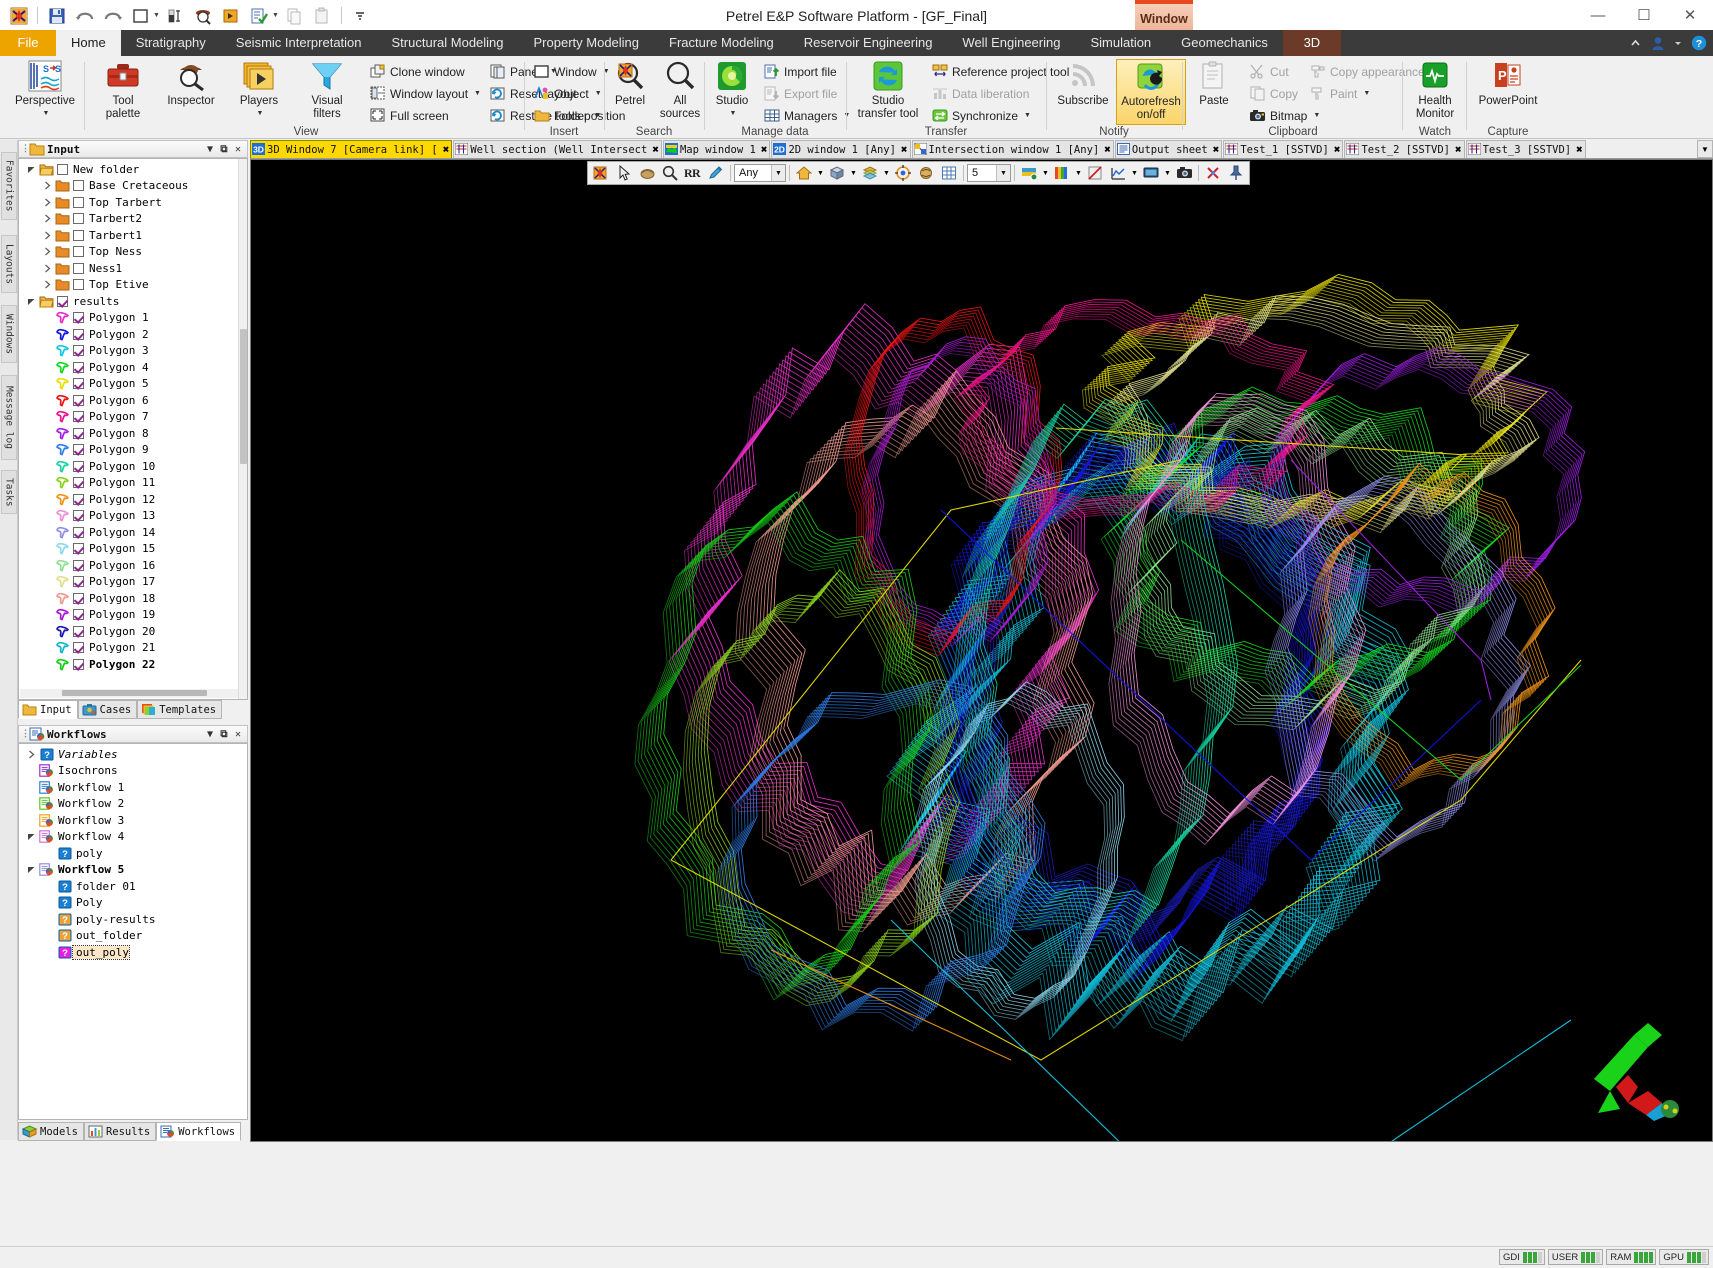 The image size is (1713, 1268). What do you see at coordinates (778, 173) in the screenshot?
I see `filter-combo-caret-icon: ▼` at bounding box center [778, 173].